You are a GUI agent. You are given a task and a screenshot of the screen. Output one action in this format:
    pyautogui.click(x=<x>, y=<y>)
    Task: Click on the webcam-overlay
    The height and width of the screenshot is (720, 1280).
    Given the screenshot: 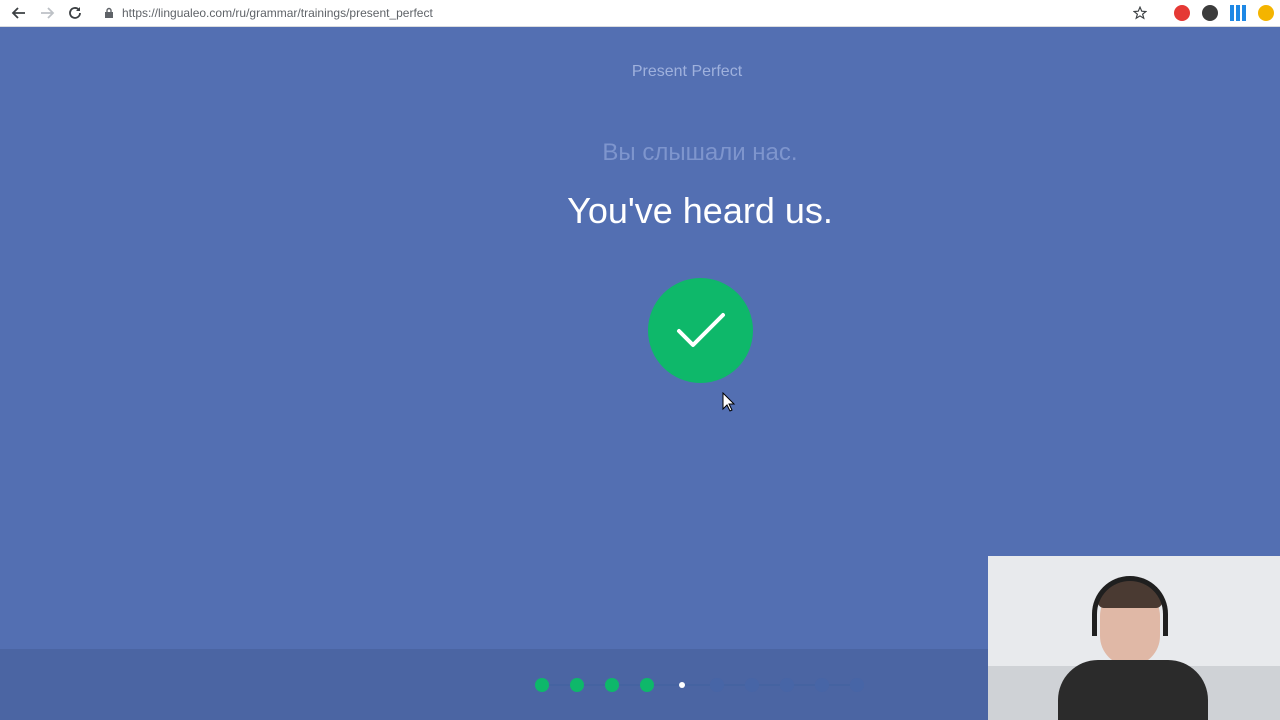 What is the action you would take?
    pyautogui.click(x=1134, y=638)
    